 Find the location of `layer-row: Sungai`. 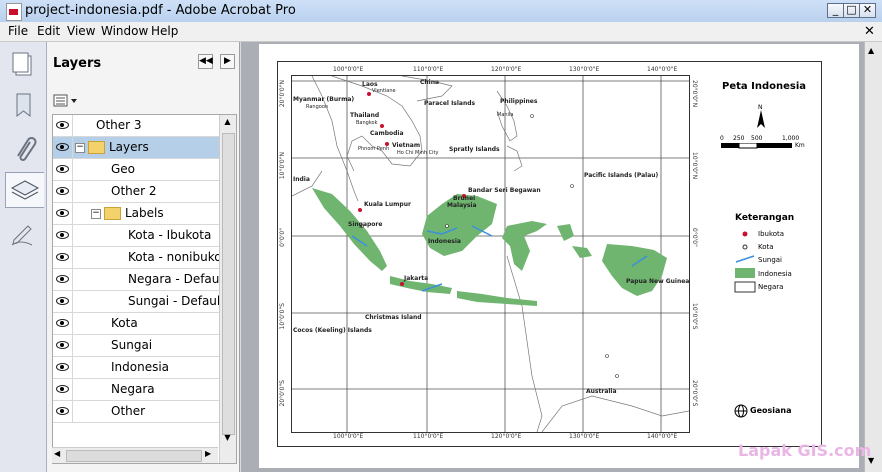

layer-row: Sungai is located at coordinates (136, 346).